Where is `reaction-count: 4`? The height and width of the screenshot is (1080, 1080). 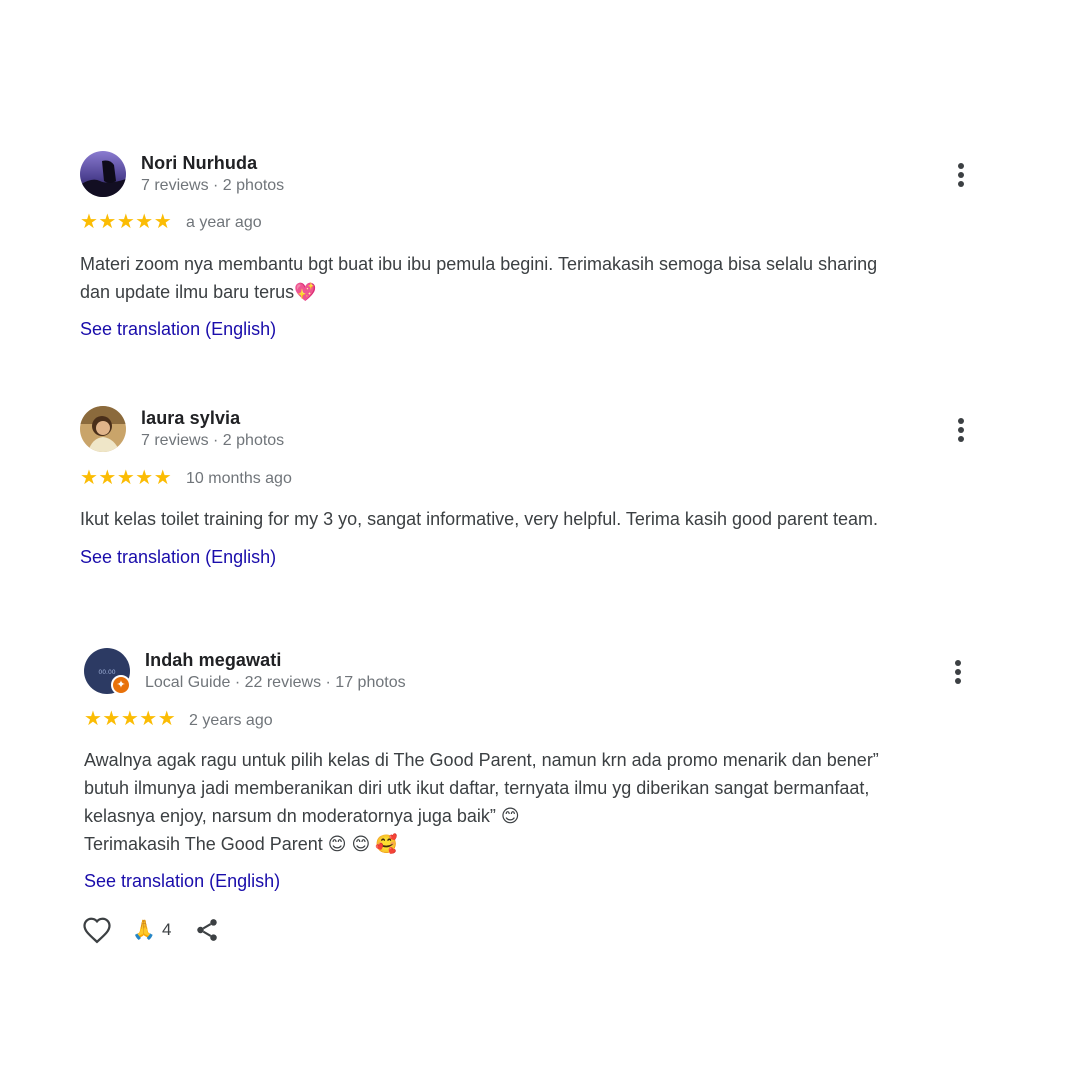
reaction-count: 4 is located at coordinates (167, 929).